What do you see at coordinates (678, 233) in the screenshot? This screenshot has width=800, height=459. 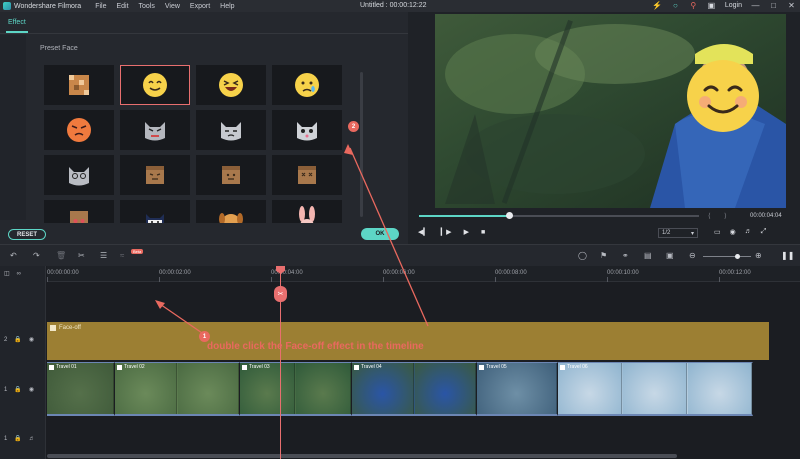 I see `zoom-select: 1/2 ▾` at bounding box center [678, 233].